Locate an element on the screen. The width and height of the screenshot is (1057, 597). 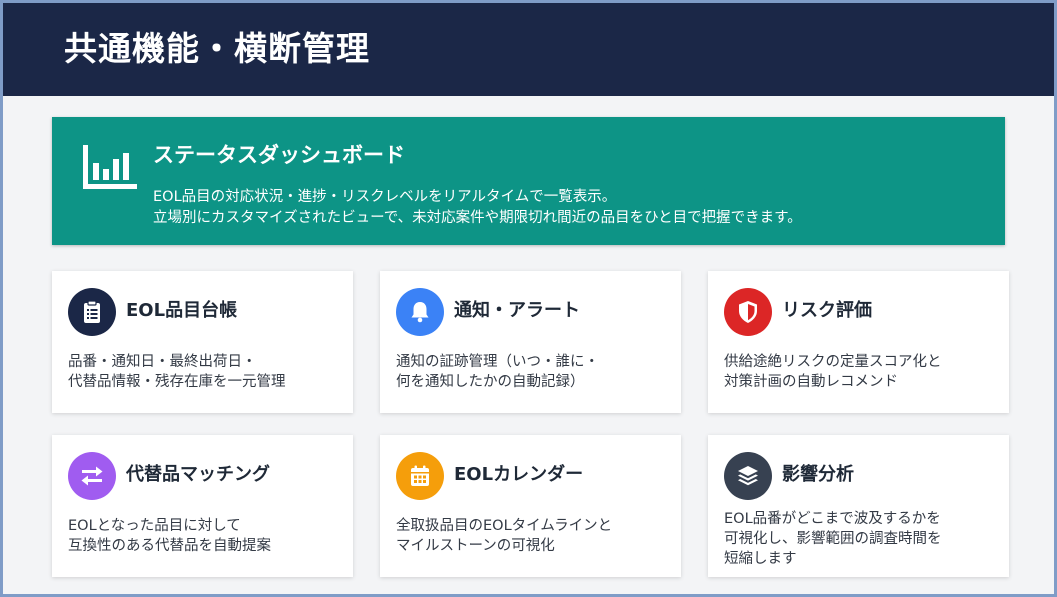
card-title: 代替品マッチング is located at coordinates (198, 474).